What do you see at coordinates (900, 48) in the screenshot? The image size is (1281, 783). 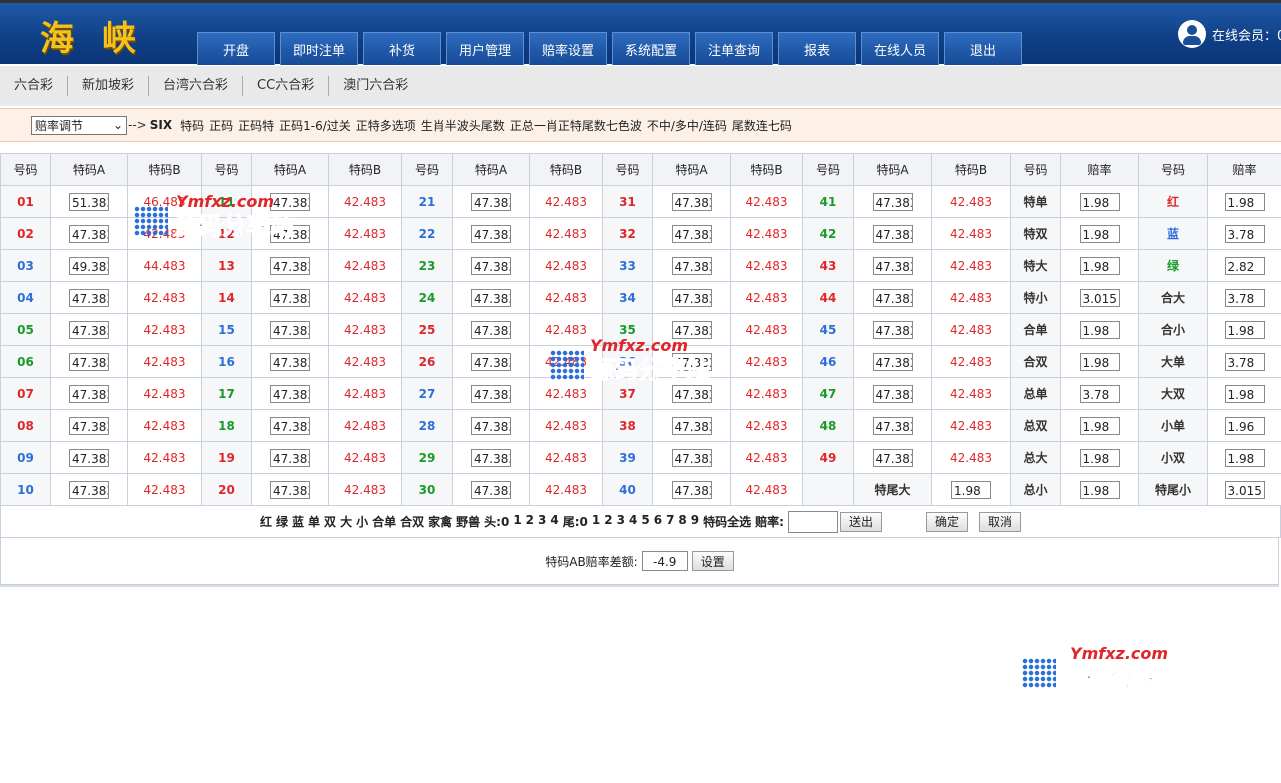 I see `nav-online-users: 在线人员` at bounding box center [900, 48].